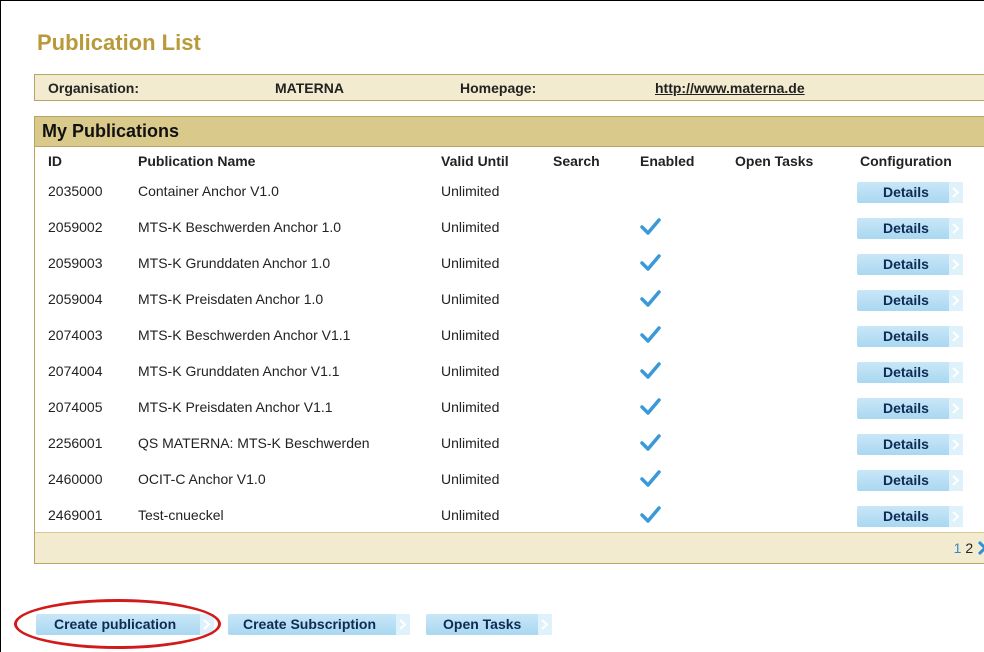 Image resolution: width=984 pixels, height=652 pixels. I want to click on my-publications-header: My Publications, so click(509, 132).